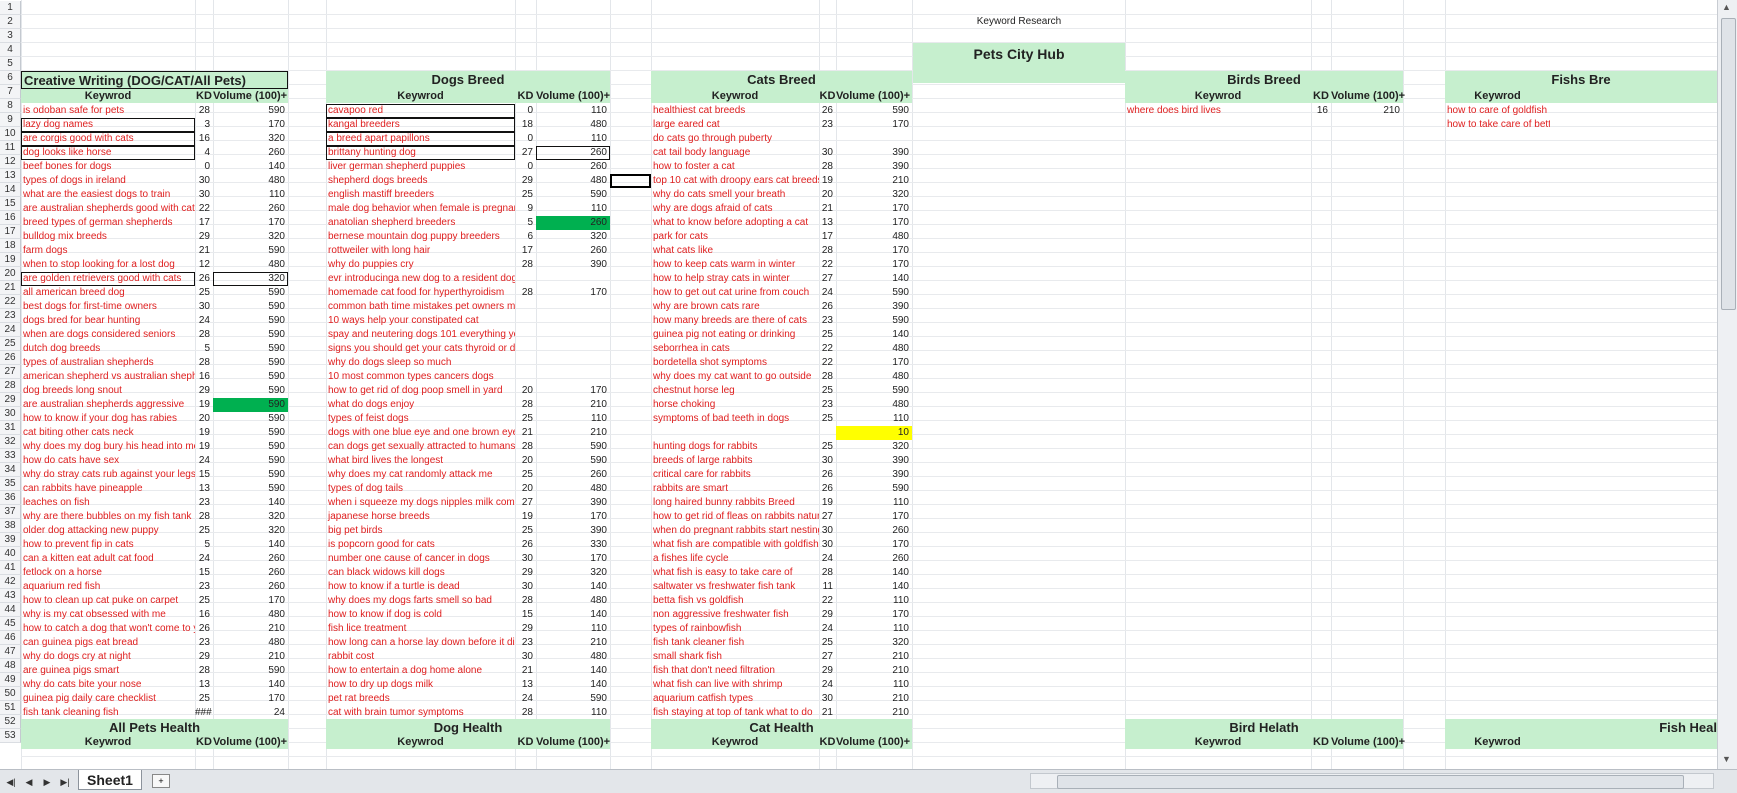 The image size is (1737, 793). Describe the element at coordinates (204, 489) in the screenshot. I see `kd-cell: 13` at that location.